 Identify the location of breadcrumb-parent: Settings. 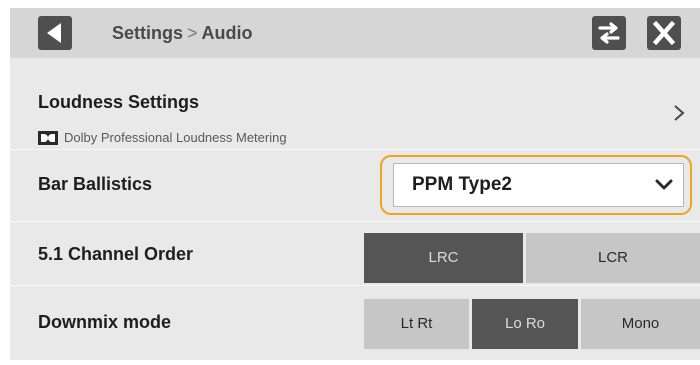
(147, 33).